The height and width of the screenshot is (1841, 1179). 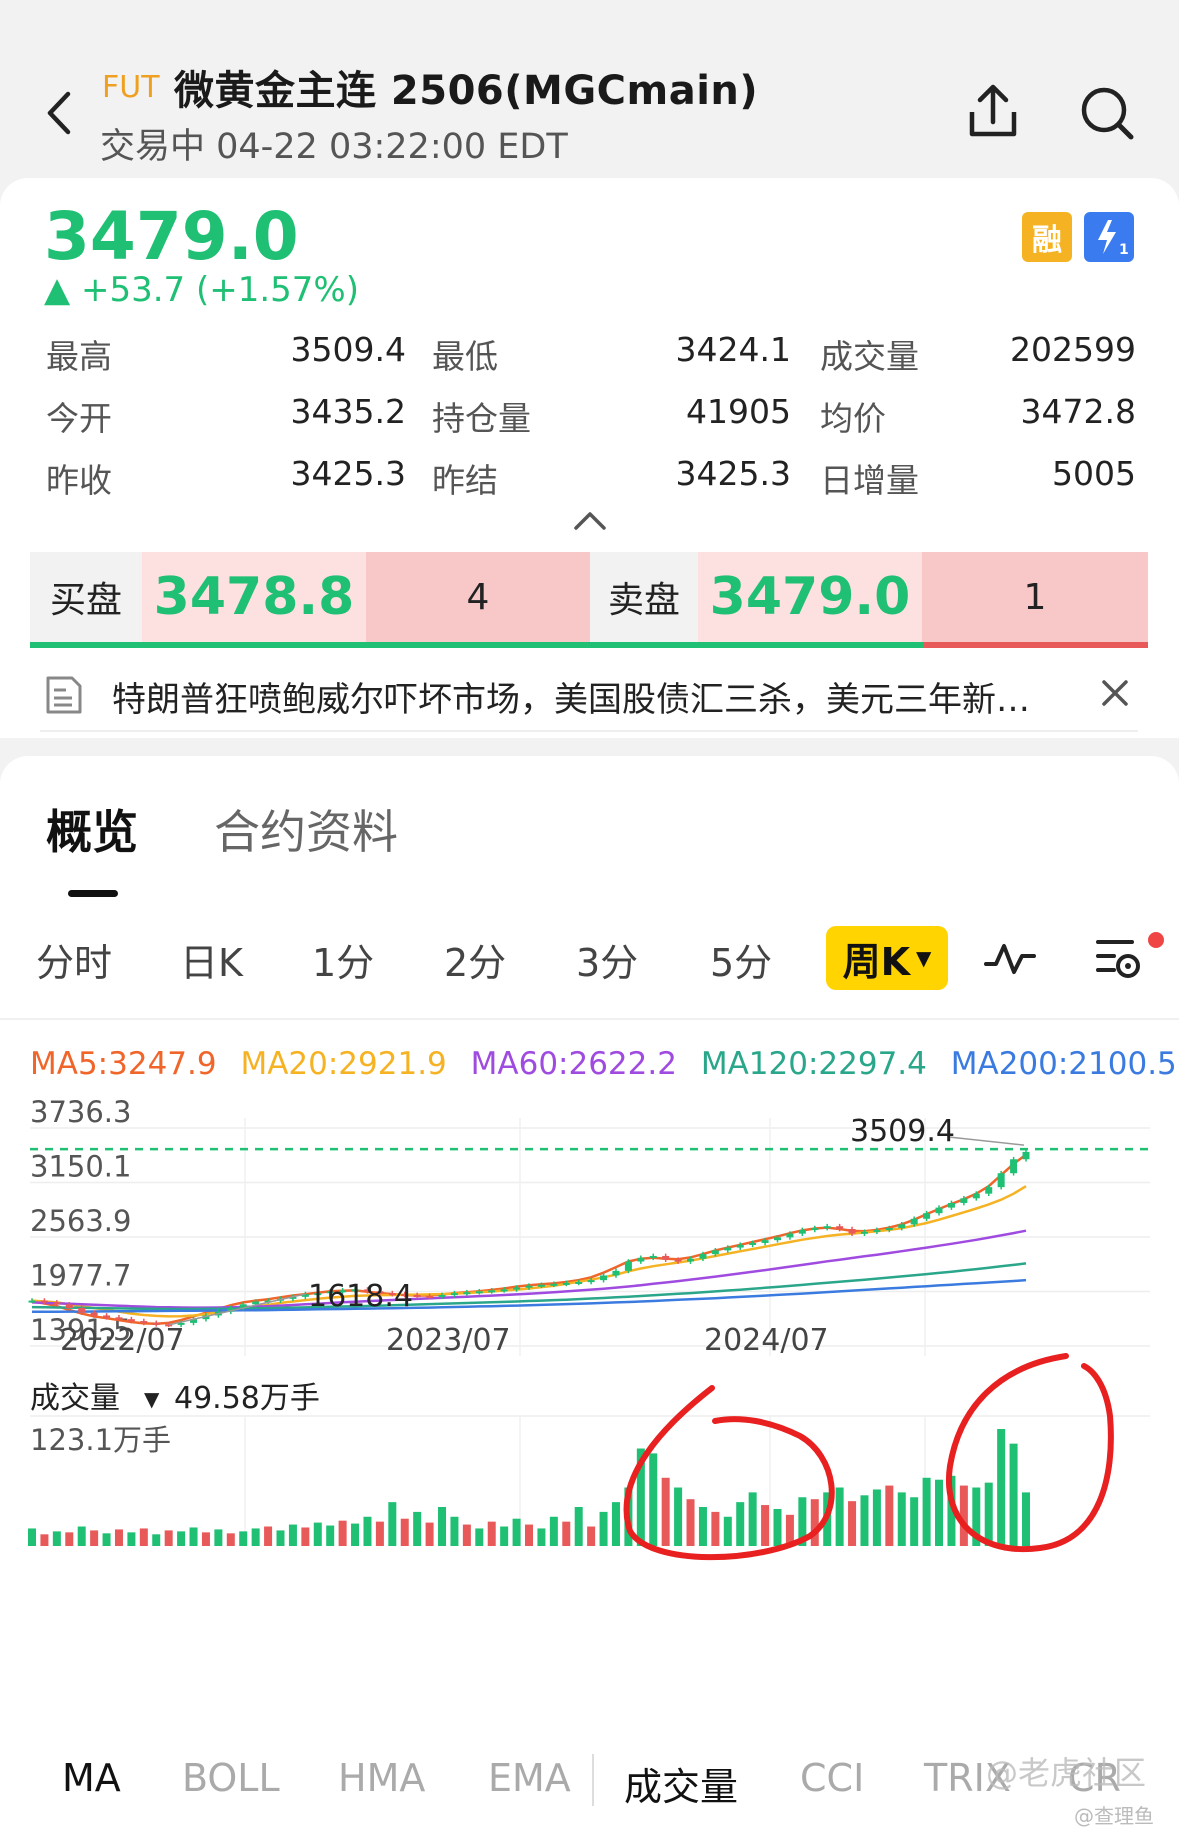 What do you see at coordinates (1066, 1773) in the screenshot?
I see `watermark: @老虎社区` at bounding box center [1066, 1773].